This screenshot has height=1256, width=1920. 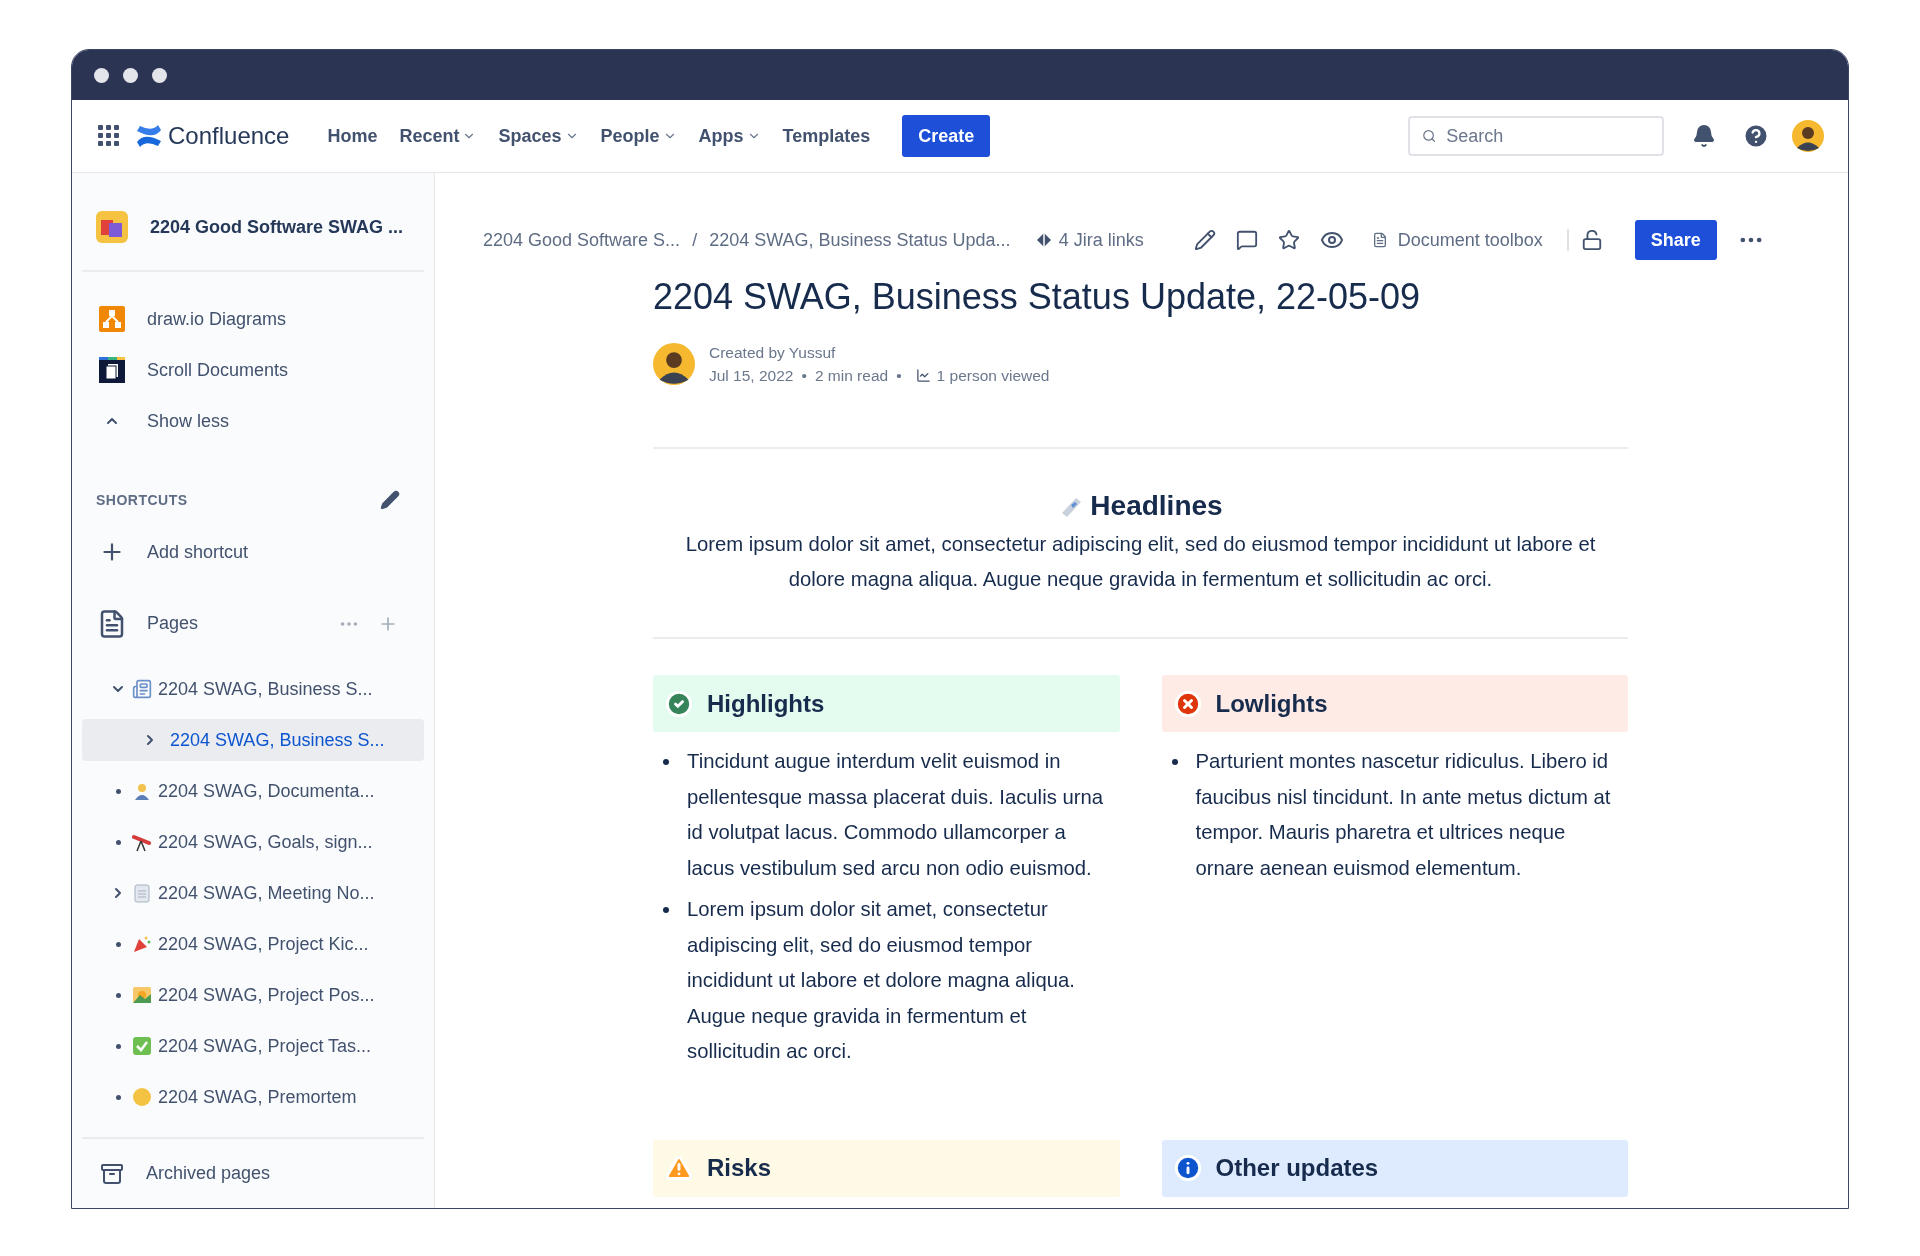 I want to click on sidebar-label: Scroll Documents, so click(x=218, y=370).